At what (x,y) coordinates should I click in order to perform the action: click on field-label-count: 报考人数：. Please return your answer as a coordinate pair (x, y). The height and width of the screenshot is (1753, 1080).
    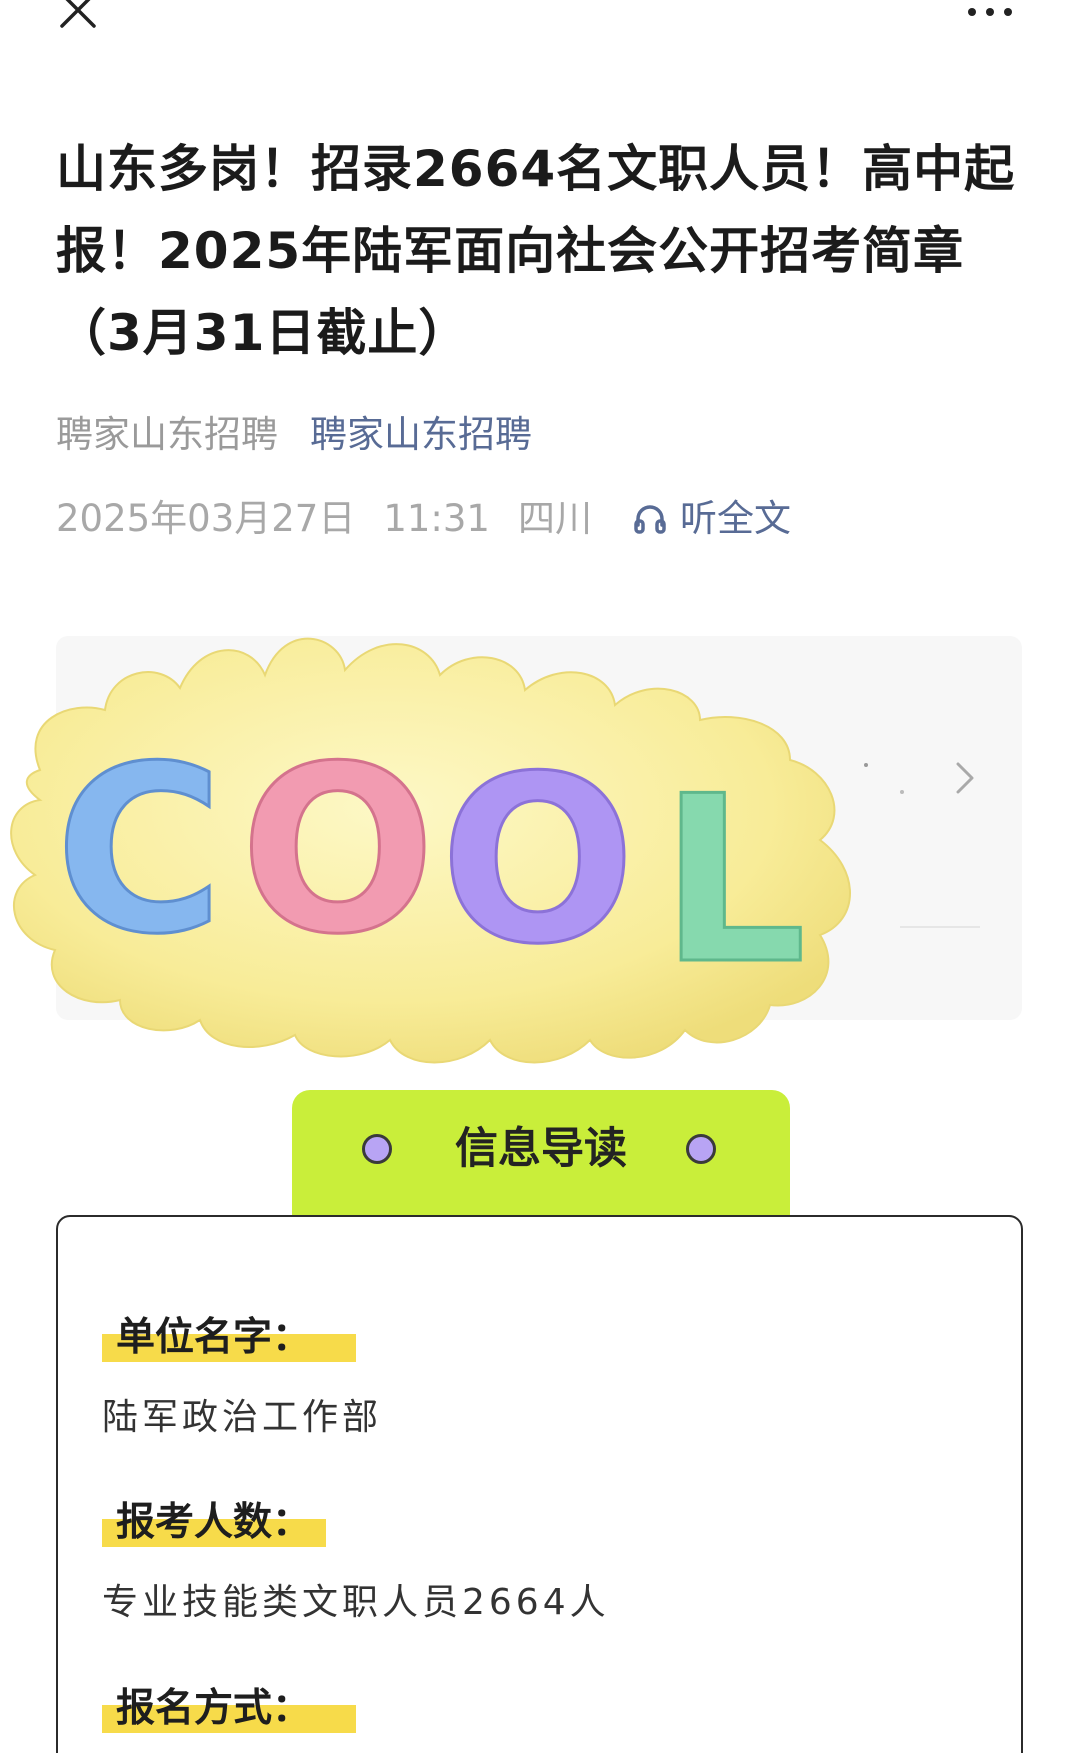
    Looking at the image, I should click on (214, 1522).